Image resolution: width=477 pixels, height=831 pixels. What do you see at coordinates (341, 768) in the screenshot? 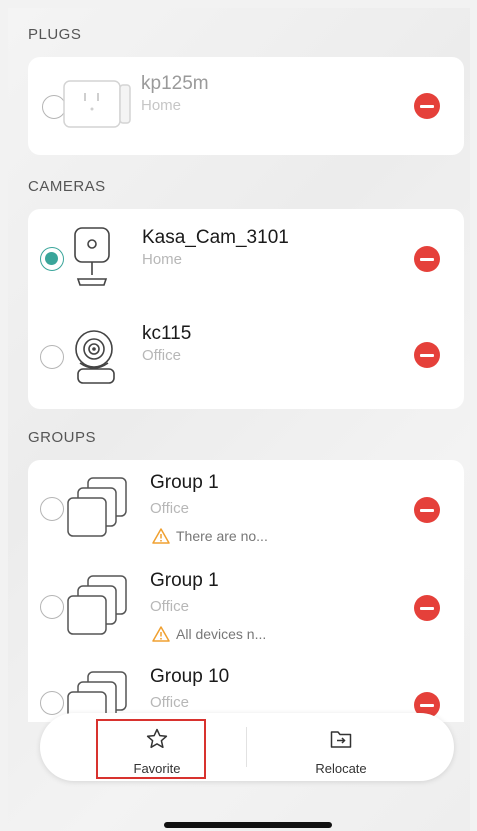
I see `relocate-label: Relocate` at bounding box center [341, 768].